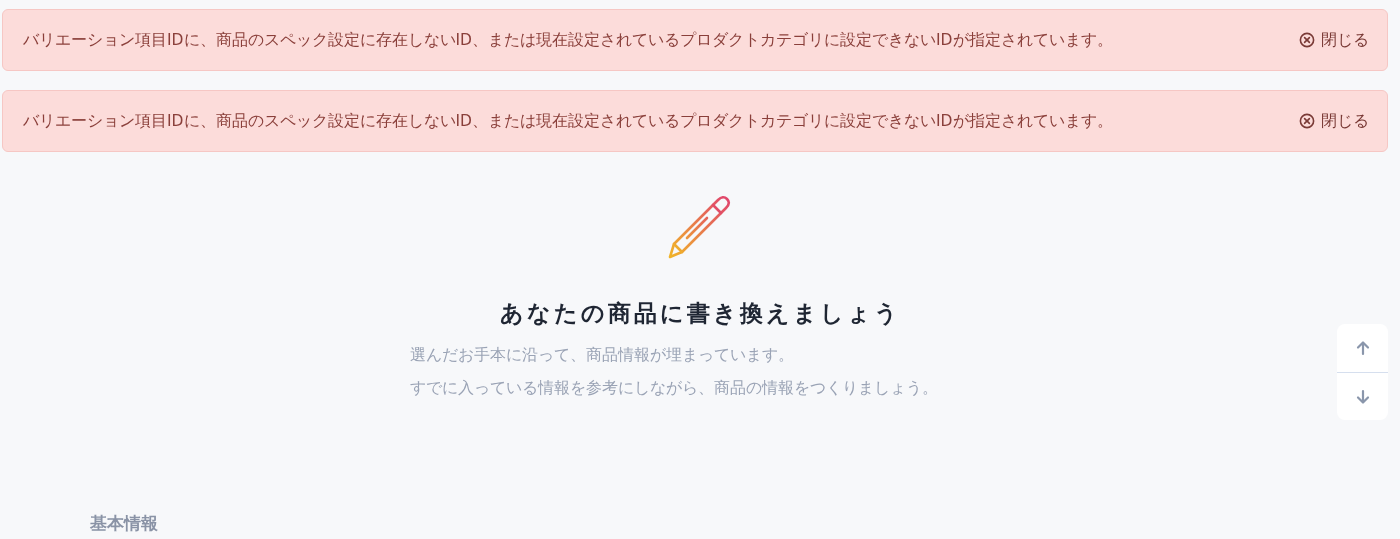 The image size is (1400, 539). What do you see at coordinates (1362, 348) in the screenshot?
I see `up-arrow-icon` at bounding box center [1362, 348].